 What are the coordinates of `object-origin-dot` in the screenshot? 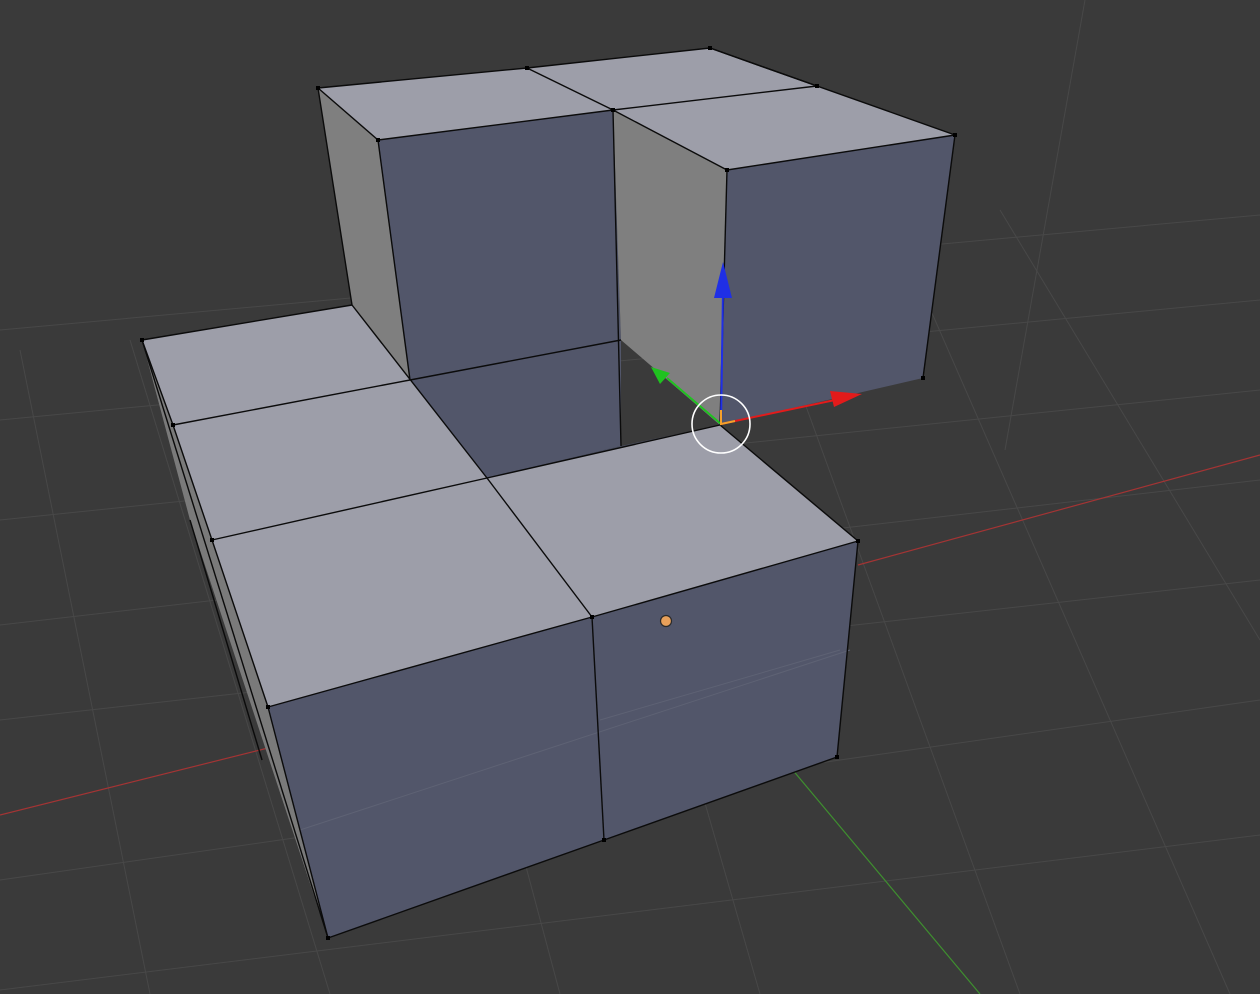 It's located at (666, 621).